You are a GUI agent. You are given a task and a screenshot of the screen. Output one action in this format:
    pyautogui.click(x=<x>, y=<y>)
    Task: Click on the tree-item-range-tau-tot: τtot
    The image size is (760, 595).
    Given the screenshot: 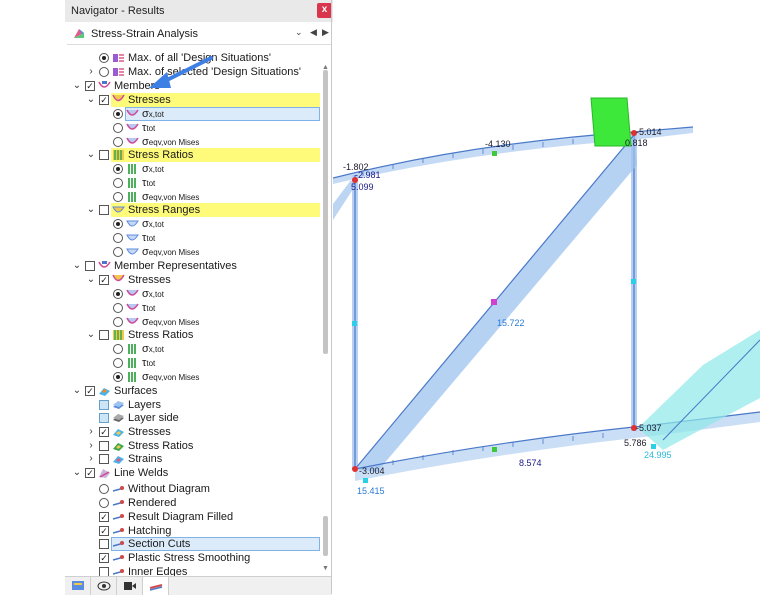 What is the action you would take?
    pyautogui.click(x=193, y=238)
    